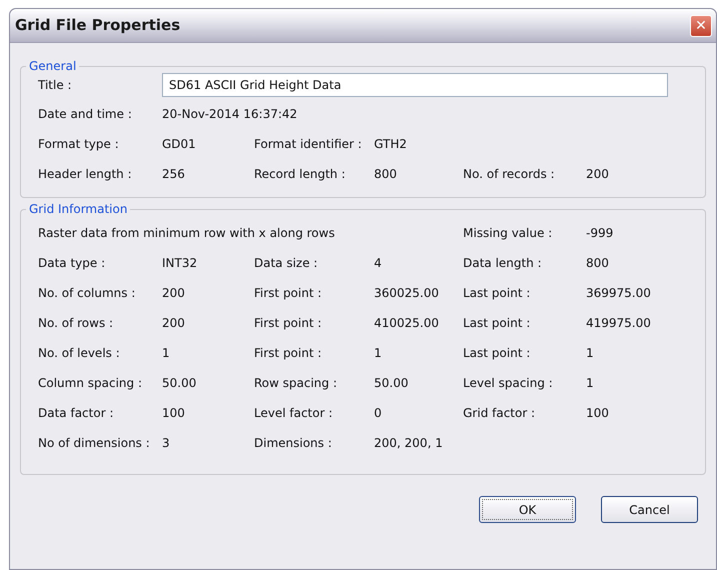 Image resolution: width=717 pixels, height=570 pixels. Describe the element at coordinates (76, 413) in the screenshot. I see `field-label: Data factor :` at that location.